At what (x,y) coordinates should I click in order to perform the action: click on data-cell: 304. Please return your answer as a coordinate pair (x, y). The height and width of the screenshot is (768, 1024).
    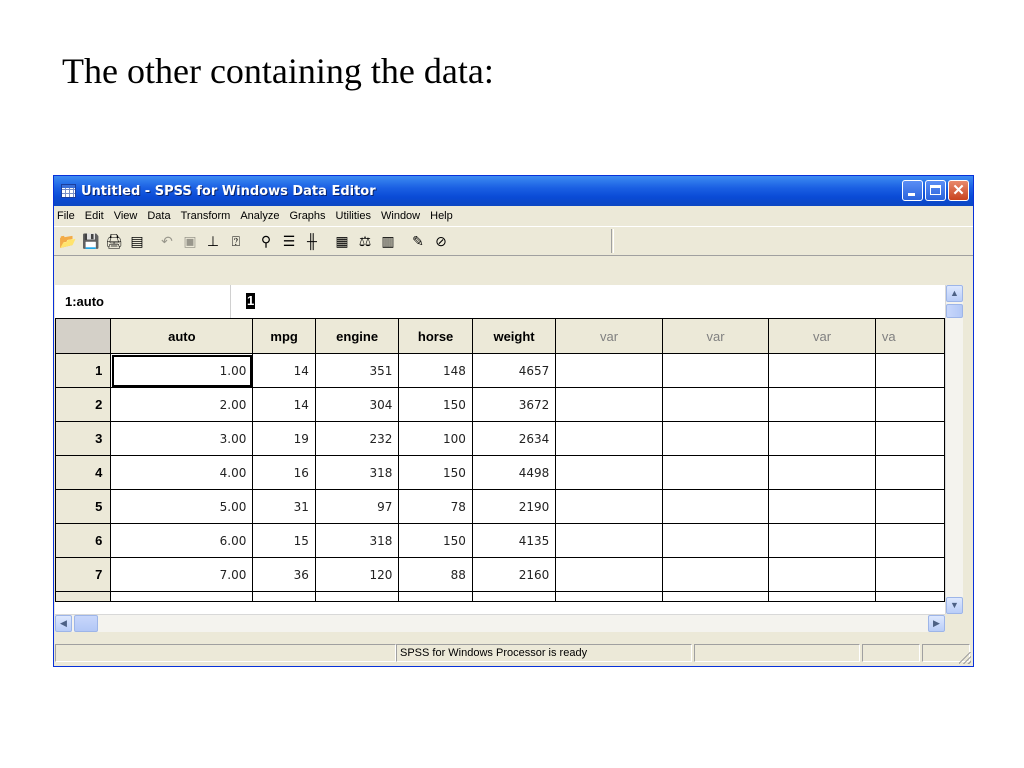
    Looking at the image, I should click on (357, 404).